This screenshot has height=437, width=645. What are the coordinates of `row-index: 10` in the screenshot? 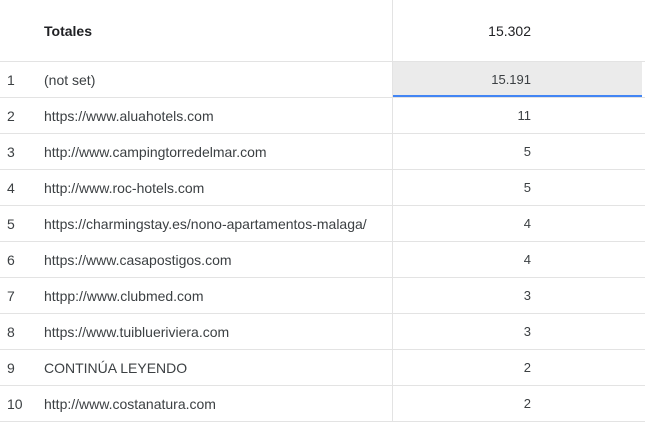 It's located at (15, 403).